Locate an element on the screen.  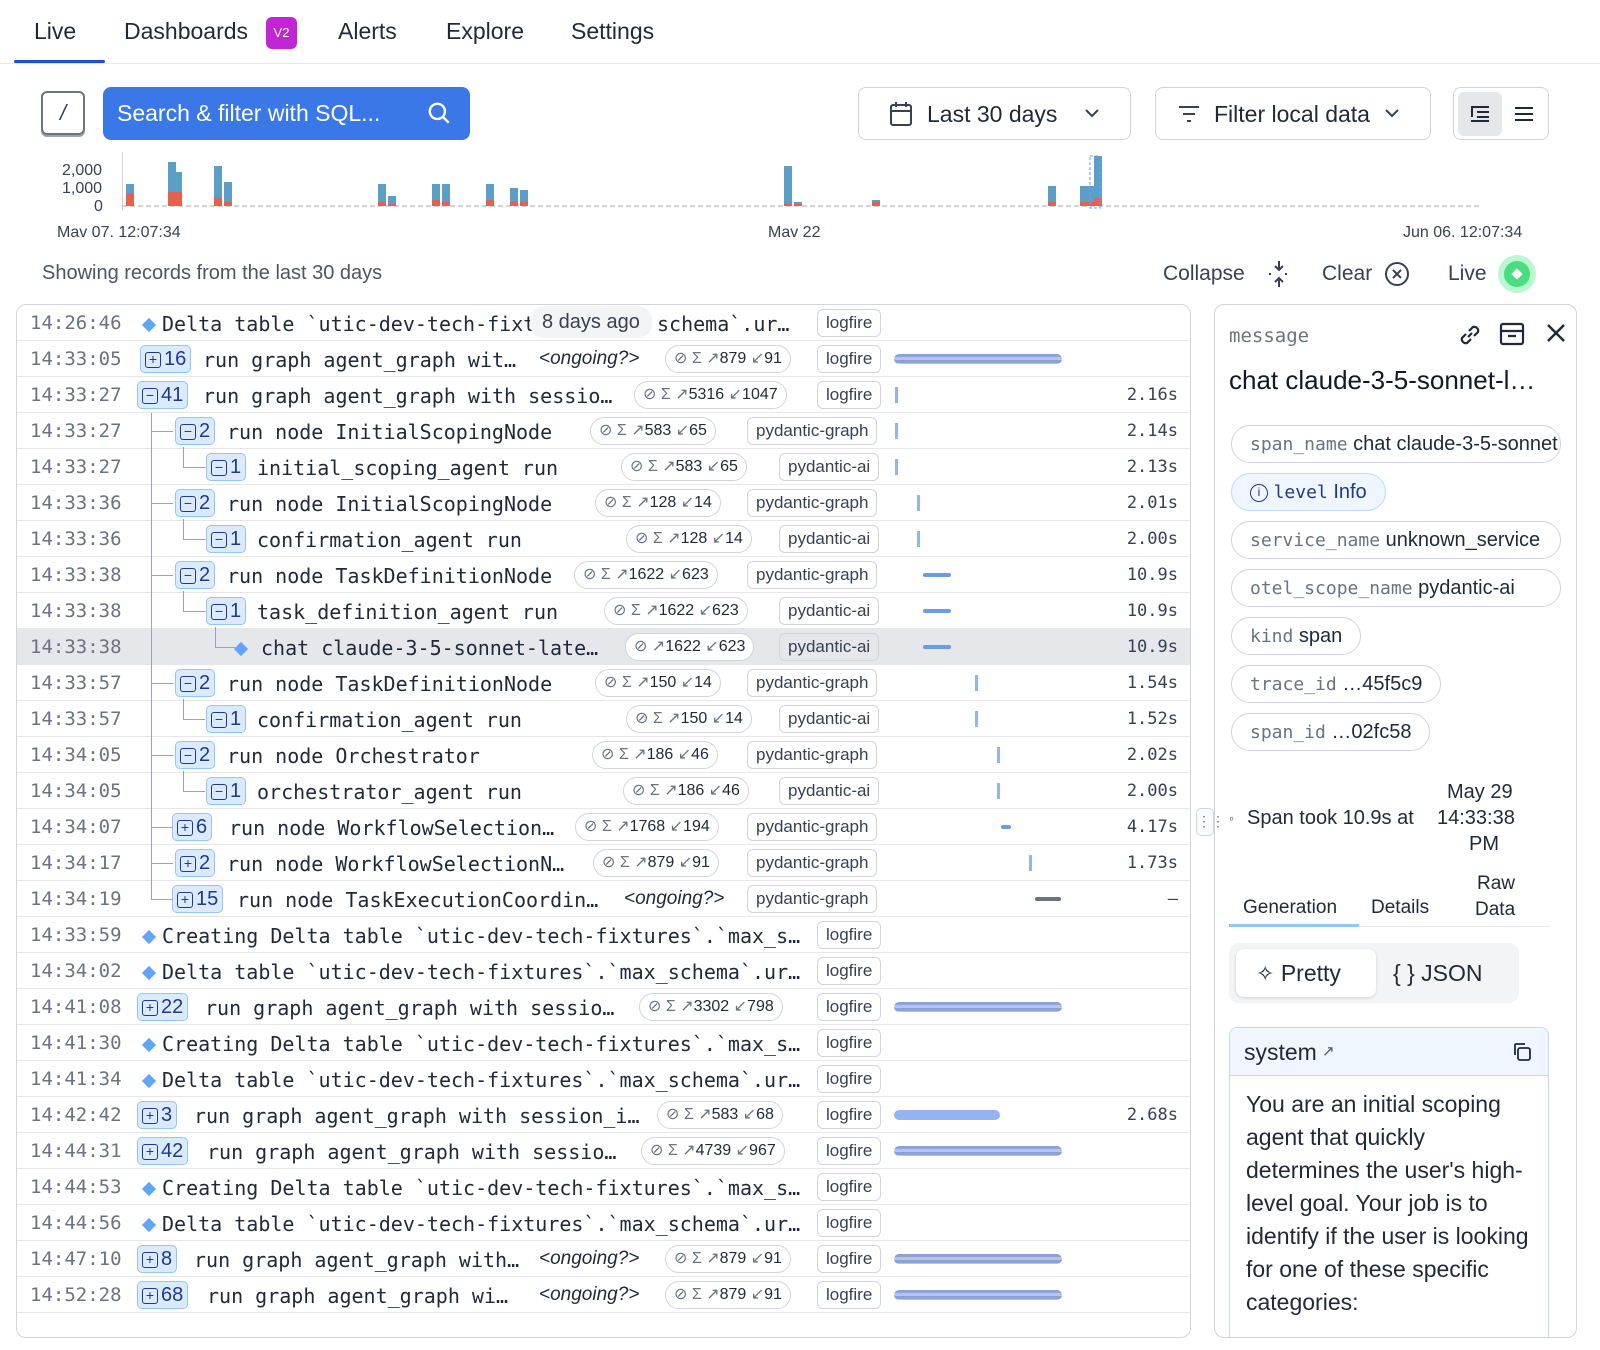
expand-children-button: +42 is located at coordinates (163, 1151).